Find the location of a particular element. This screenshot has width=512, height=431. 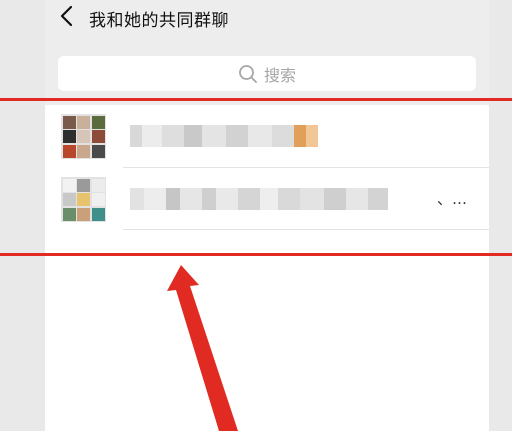

search-icon is located at coordinates (248, 73).